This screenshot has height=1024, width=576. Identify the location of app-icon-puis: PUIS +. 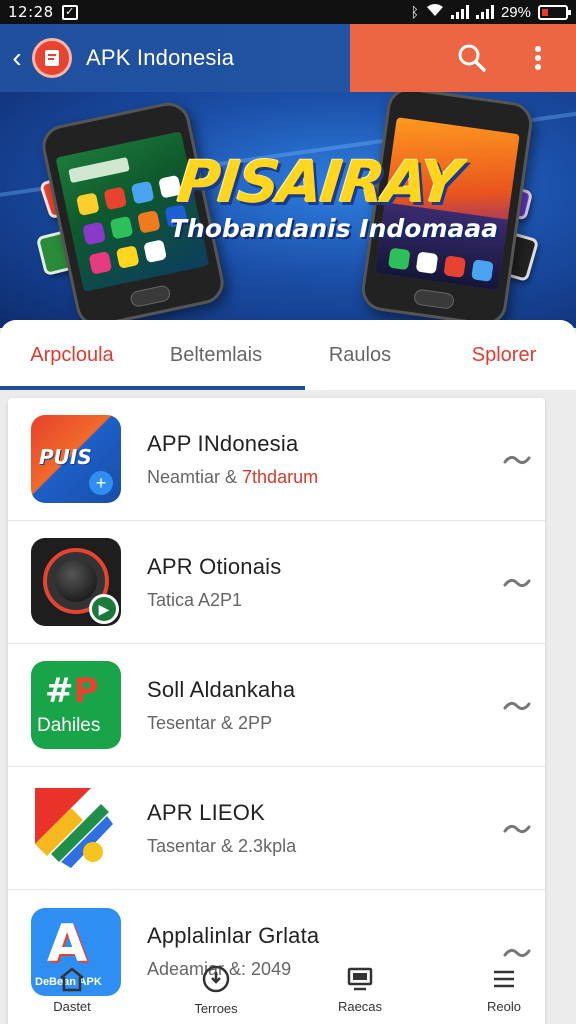
(76, 459).